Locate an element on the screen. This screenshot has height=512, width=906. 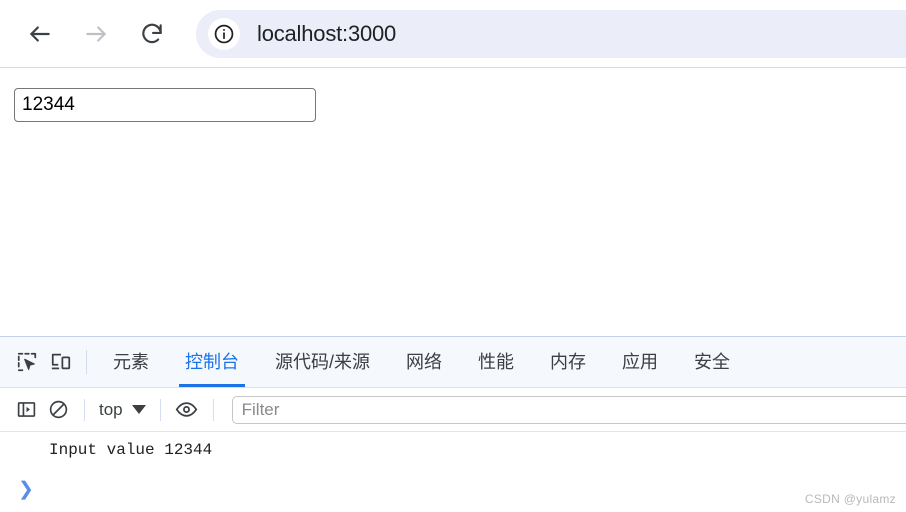
reload-icon is located at coordinates (152, 34).